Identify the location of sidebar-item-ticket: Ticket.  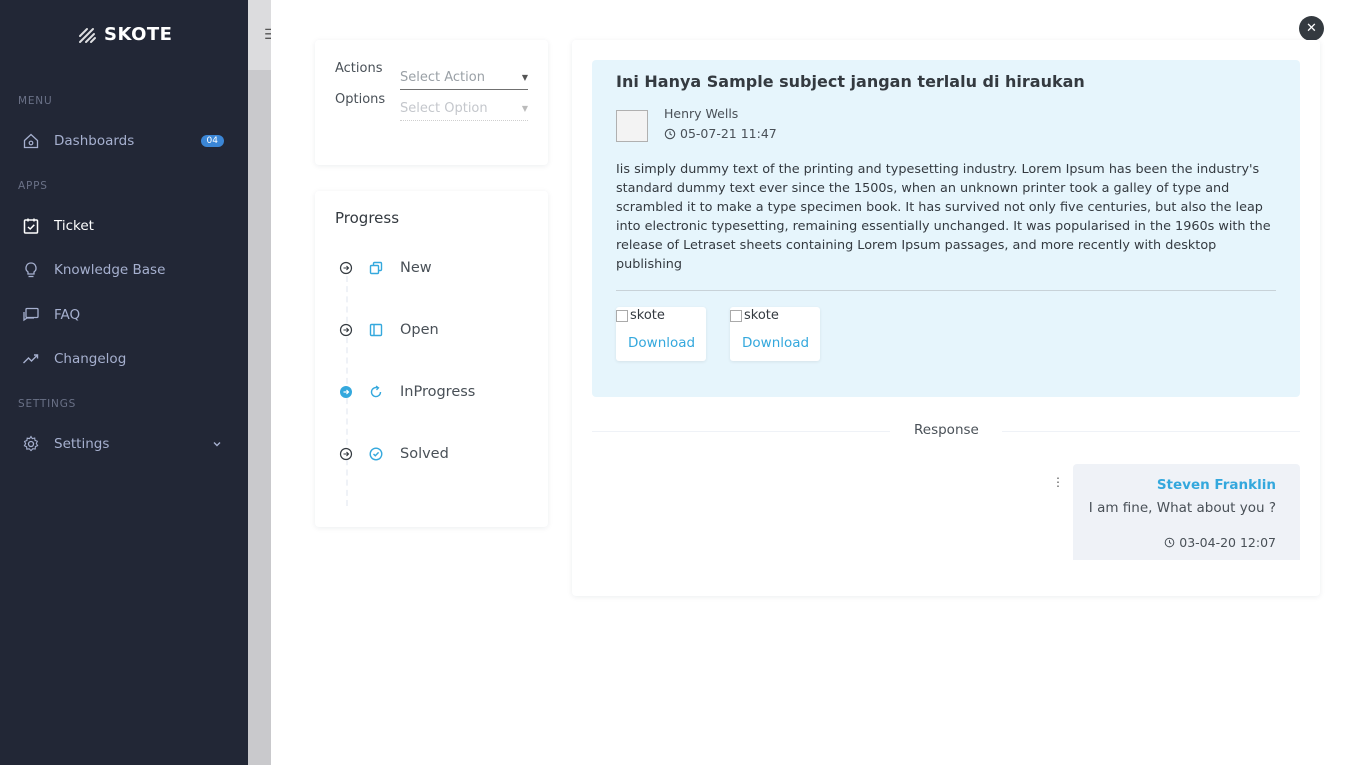
(125, 226).